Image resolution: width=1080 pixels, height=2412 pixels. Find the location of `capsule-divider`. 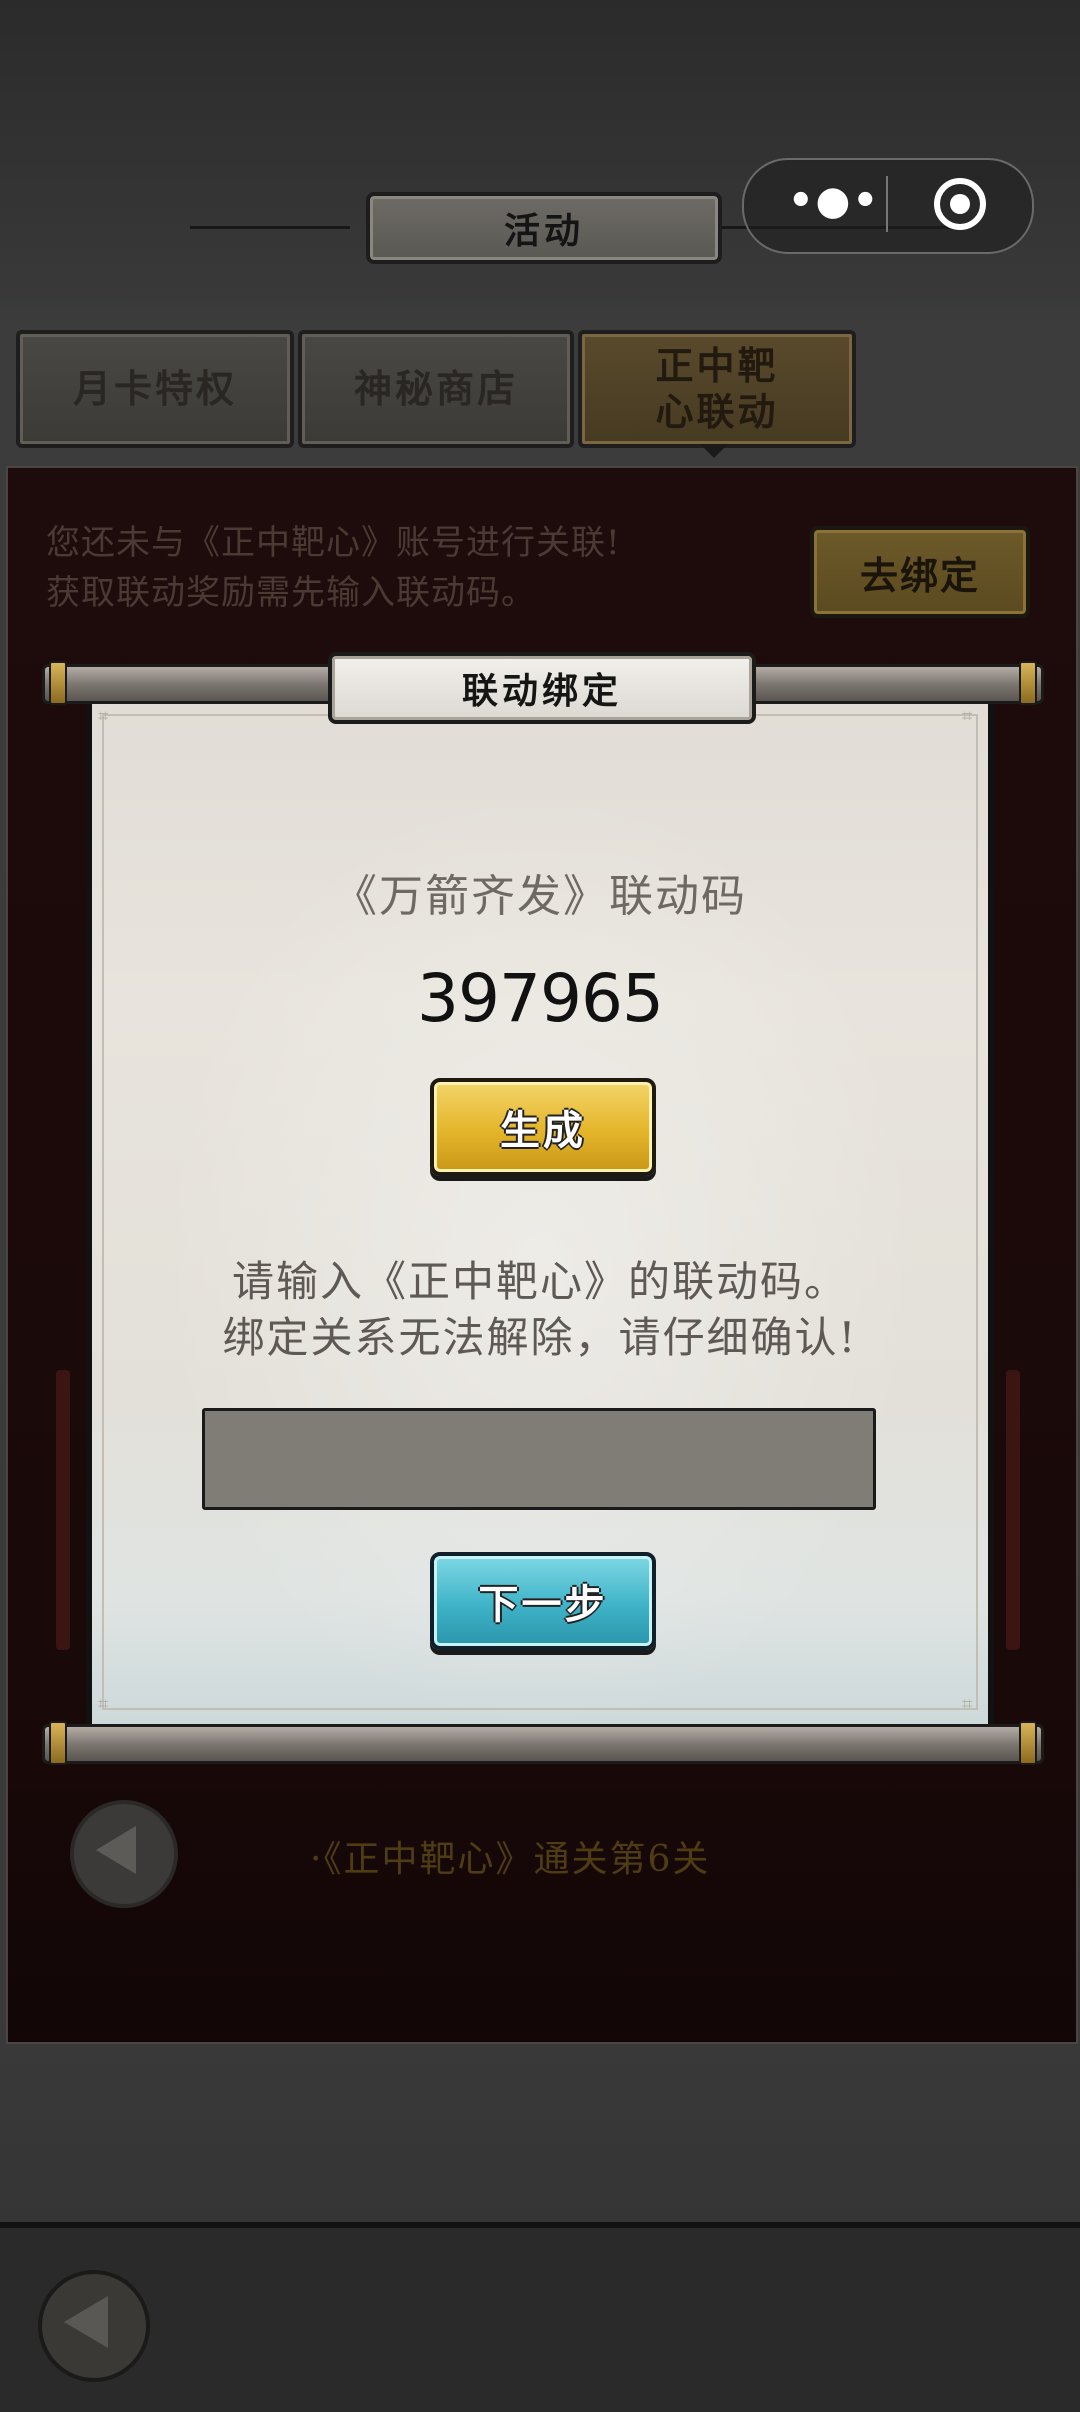

capsule-divider is located at coordinates (887, 204).